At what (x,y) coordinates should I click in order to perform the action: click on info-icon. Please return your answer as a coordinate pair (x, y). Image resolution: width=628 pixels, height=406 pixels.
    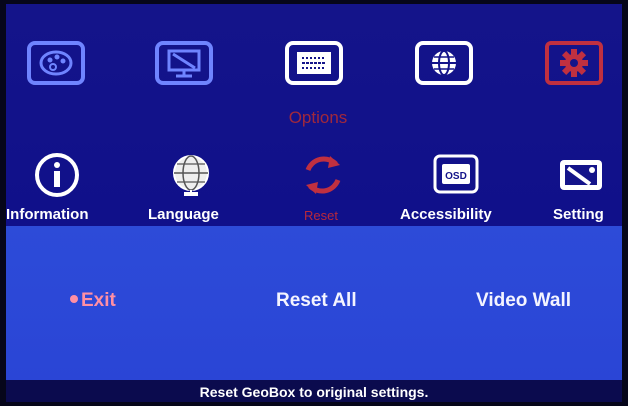
    Looking at the image, I should click on (57, 175).